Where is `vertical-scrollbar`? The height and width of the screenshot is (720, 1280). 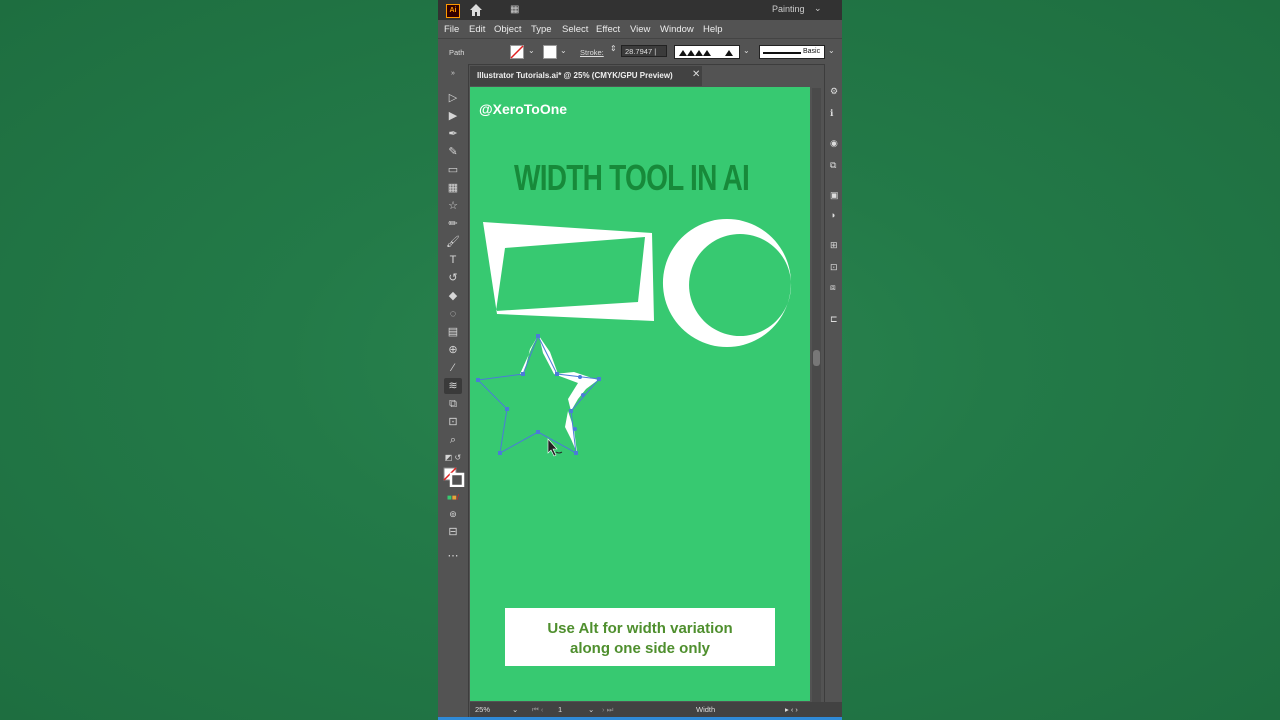 vertical-scrollbar is located at coordinates (816, 395).